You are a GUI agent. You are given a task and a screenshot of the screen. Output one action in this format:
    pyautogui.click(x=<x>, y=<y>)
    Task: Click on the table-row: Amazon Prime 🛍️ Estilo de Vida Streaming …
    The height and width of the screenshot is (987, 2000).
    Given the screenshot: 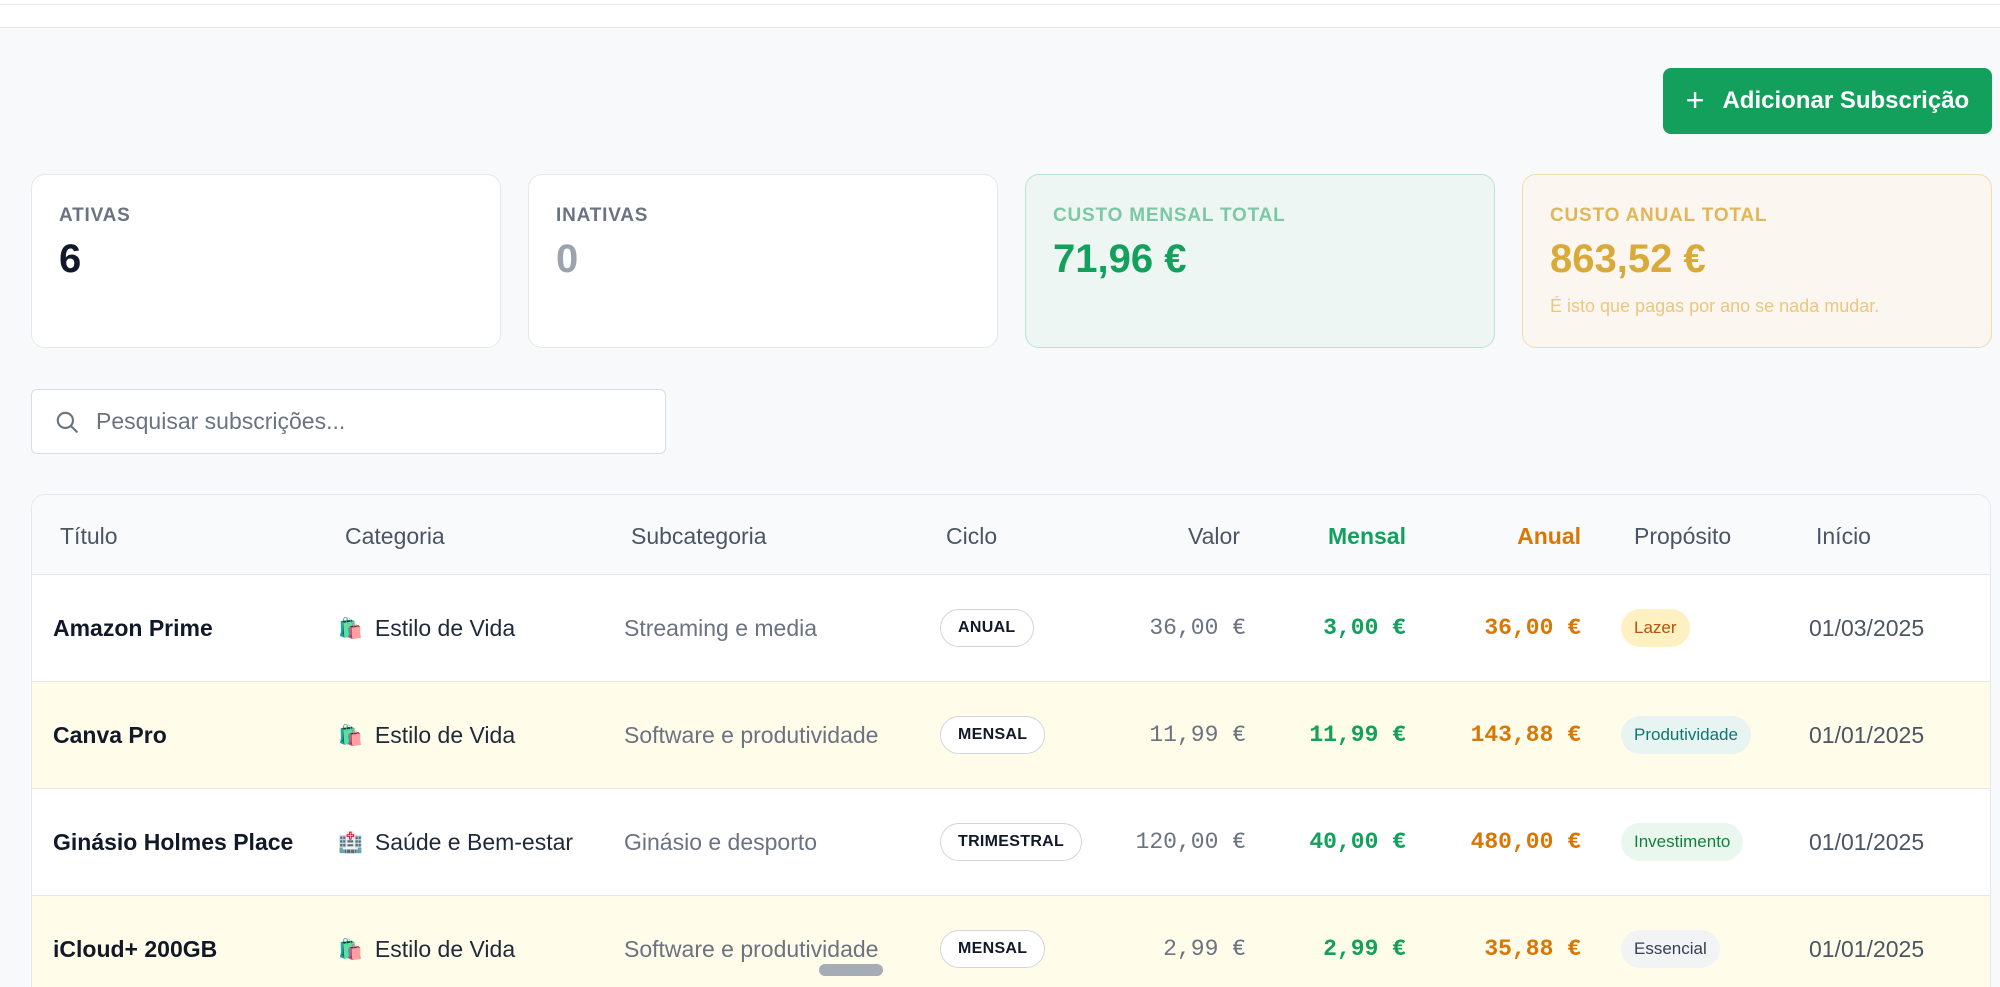 What is the action you would take?
    pyautogui.click(x=1011, y=628)
    